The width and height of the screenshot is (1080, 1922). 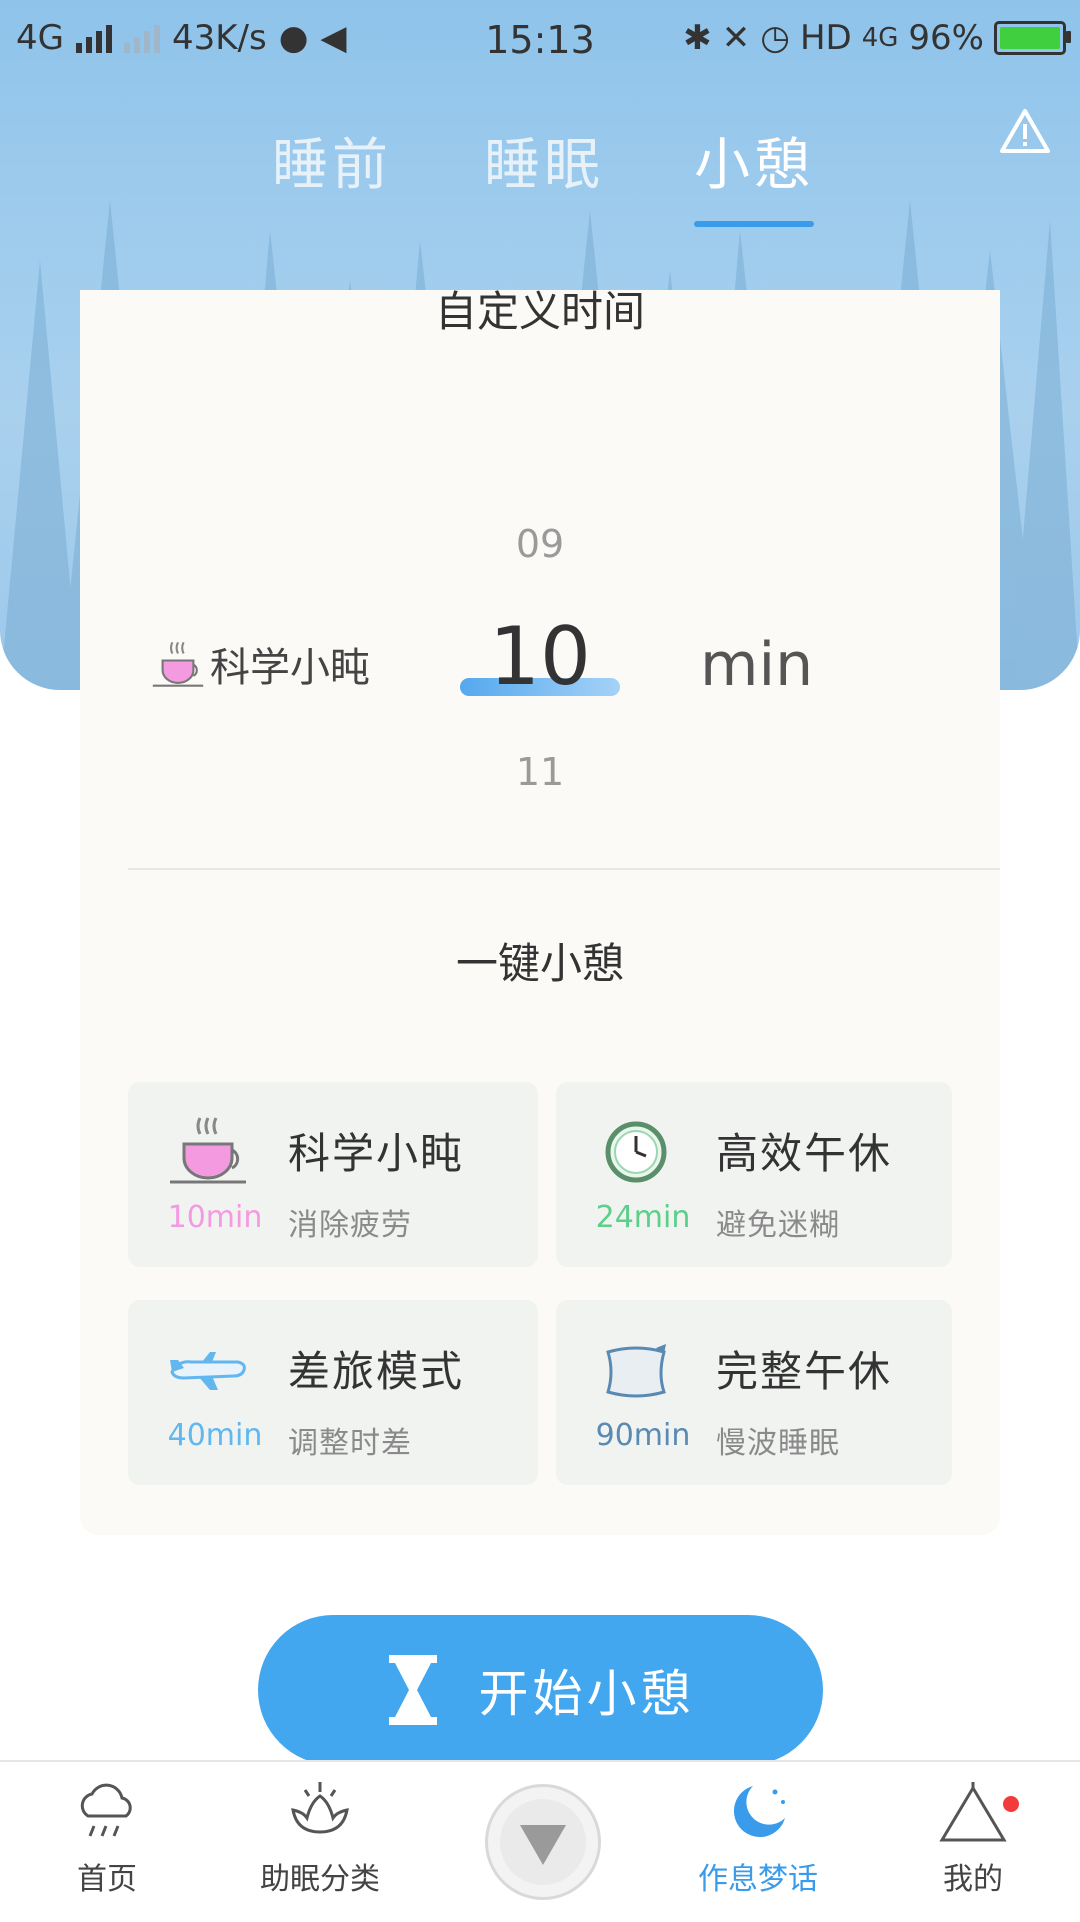 I want to click on start-nap-label: 开始小憩, so click(x=586, y=1694).